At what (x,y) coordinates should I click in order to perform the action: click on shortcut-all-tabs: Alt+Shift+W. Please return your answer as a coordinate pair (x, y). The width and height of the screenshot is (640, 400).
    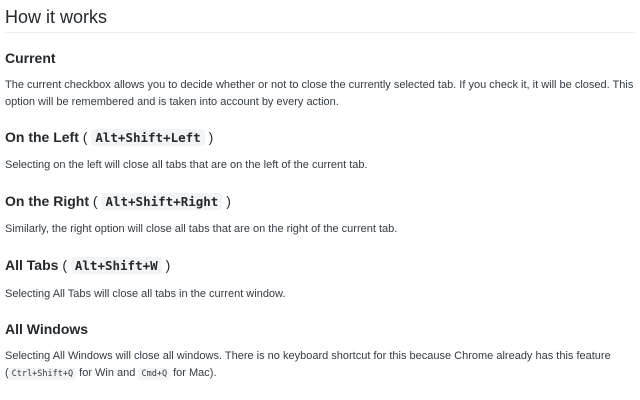
    Looking at the image, I should click on (116, 265).